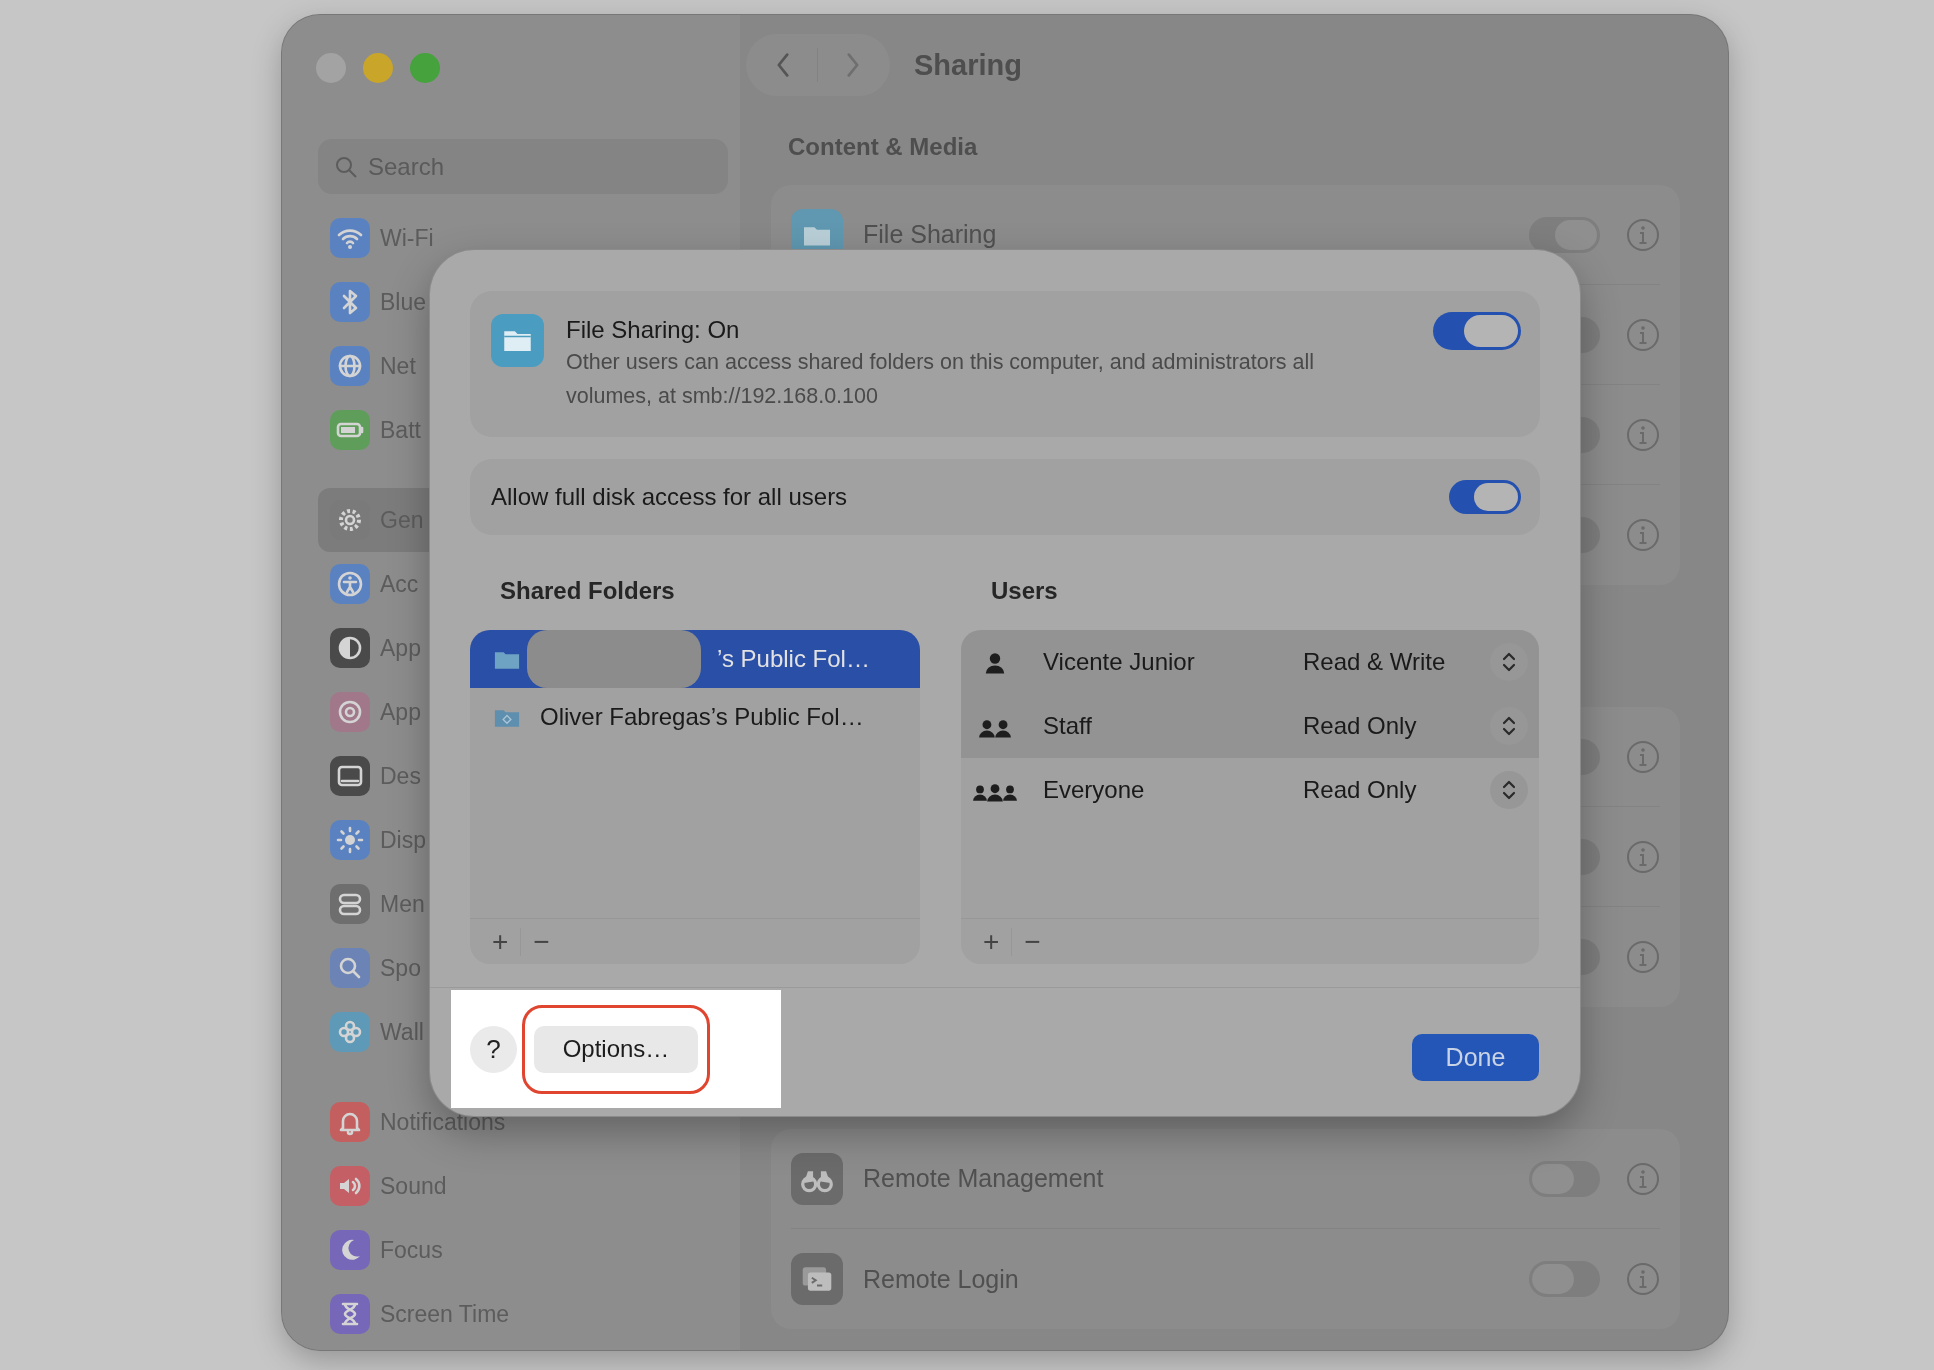  What do you see at coordinates (941, 379) in the screenshot?
I see `service-description: Other users can access shared folders on this computer, and administrators all volumes, at smb://192.168.0.100` at bounding box center [941, 379].